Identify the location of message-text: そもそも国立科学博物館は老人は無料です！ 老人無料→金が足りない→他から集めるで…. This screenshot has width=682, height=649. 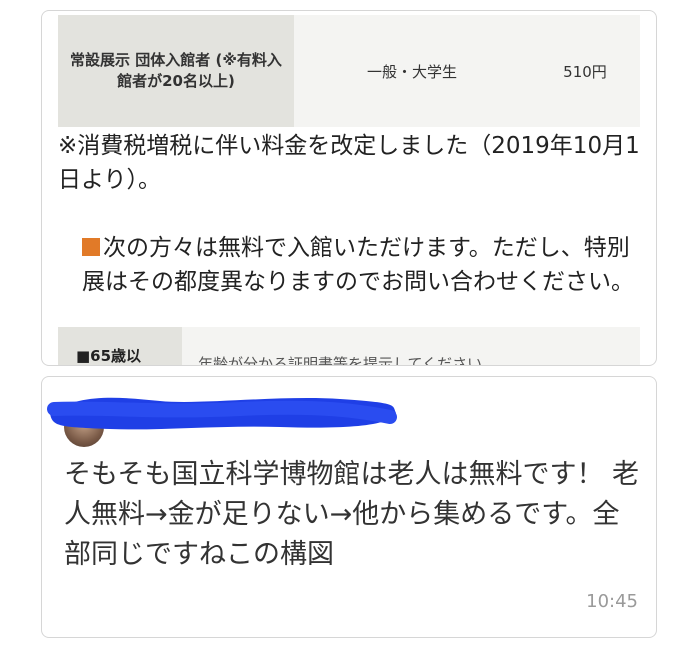
(352, 514).